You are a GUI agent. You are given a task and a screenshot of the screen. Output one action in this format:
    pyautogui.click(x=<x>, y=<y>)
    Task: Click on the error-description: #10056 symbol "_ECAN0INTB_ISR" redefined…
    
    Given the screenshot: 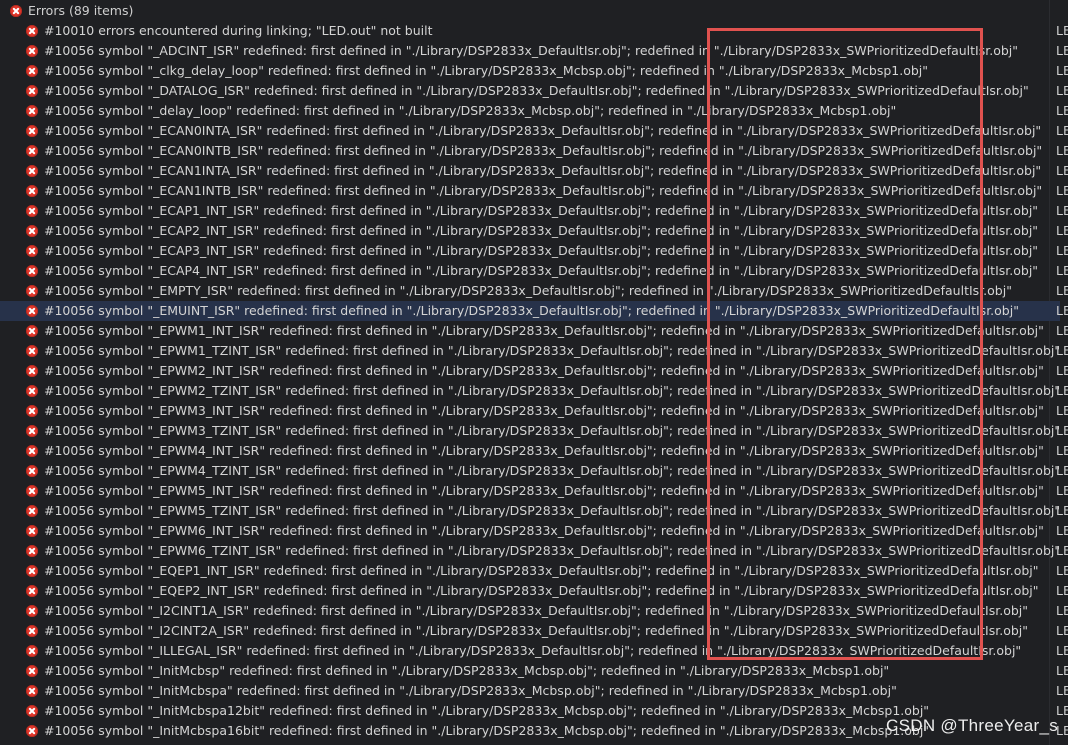 What is the action you would take?
    pyautogui.click(x=543, y=150)
    